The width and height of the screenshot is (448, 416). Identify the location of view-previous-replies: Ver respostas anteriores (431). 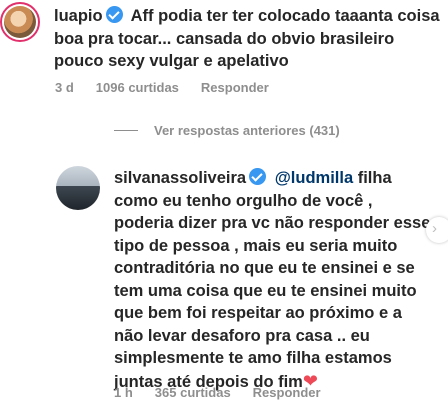
(227, 130).